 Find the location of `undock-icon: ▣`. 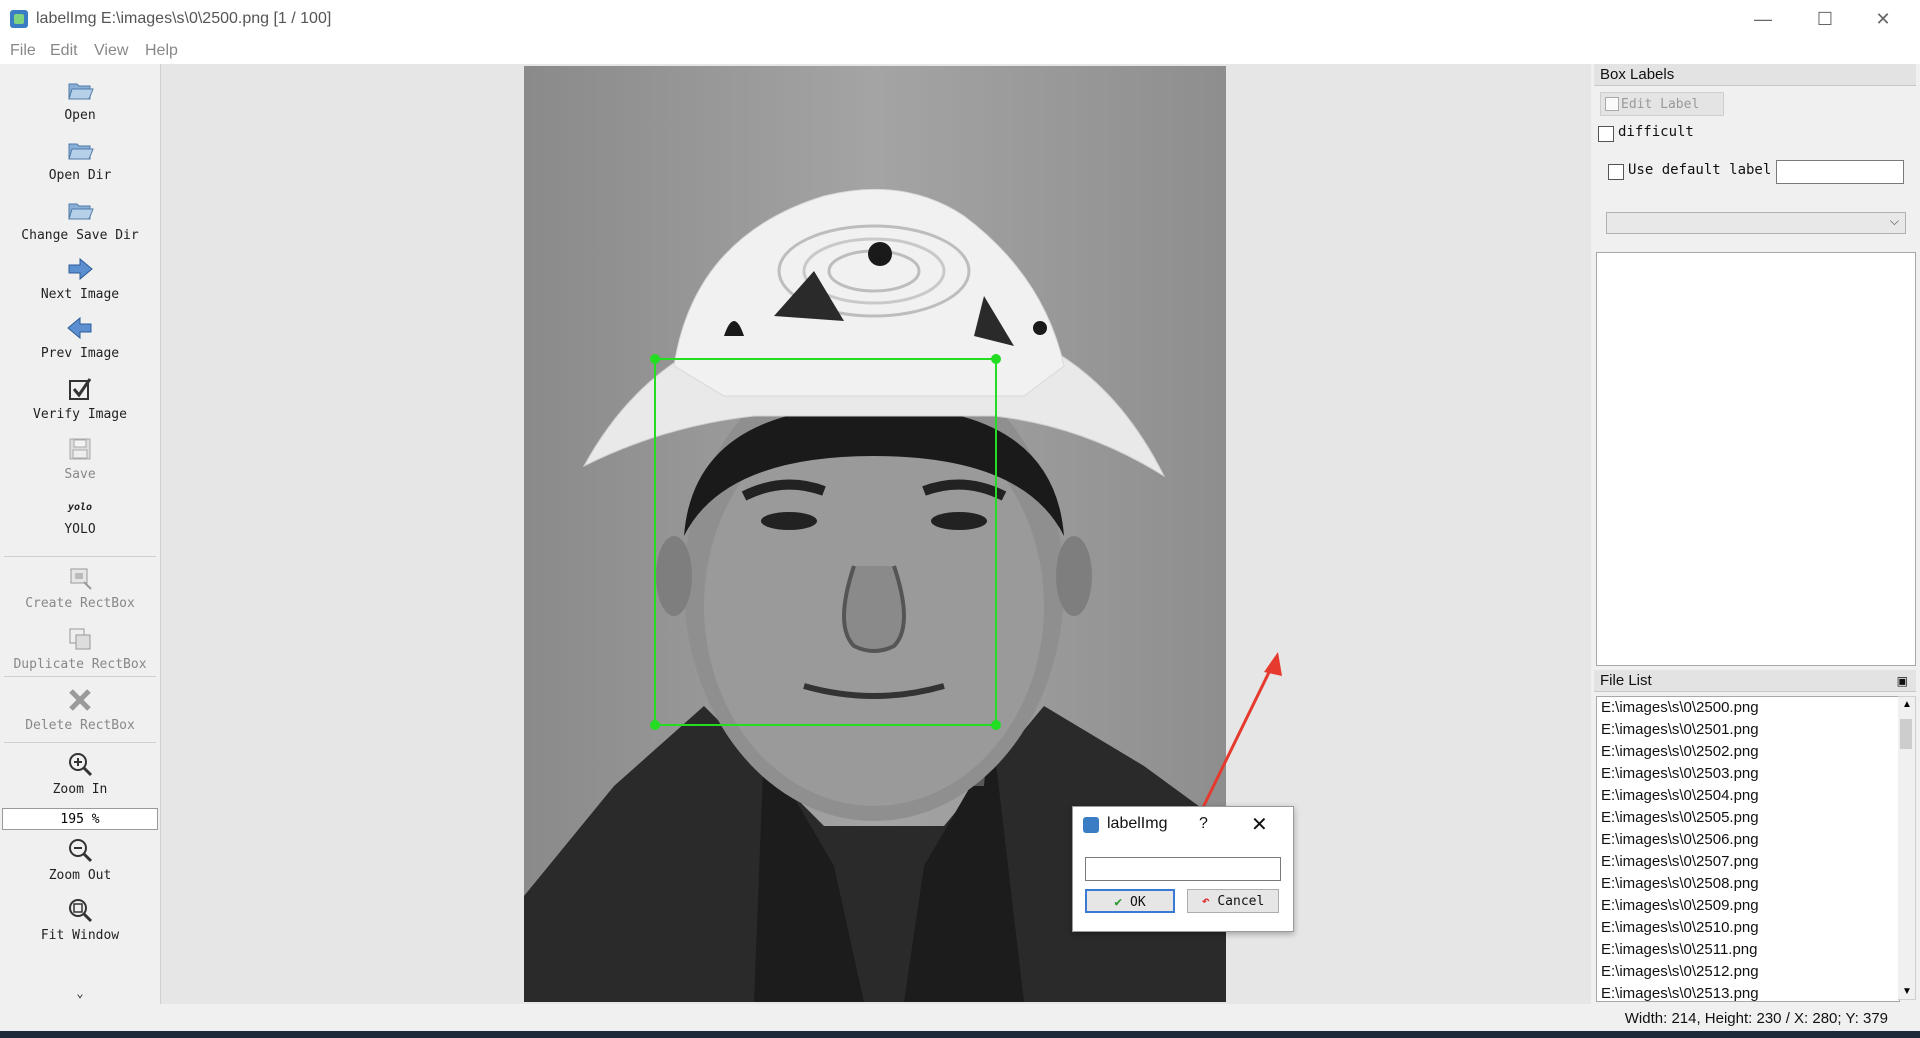

undock-icon: ▣ is located at coordinates (1902, 681).